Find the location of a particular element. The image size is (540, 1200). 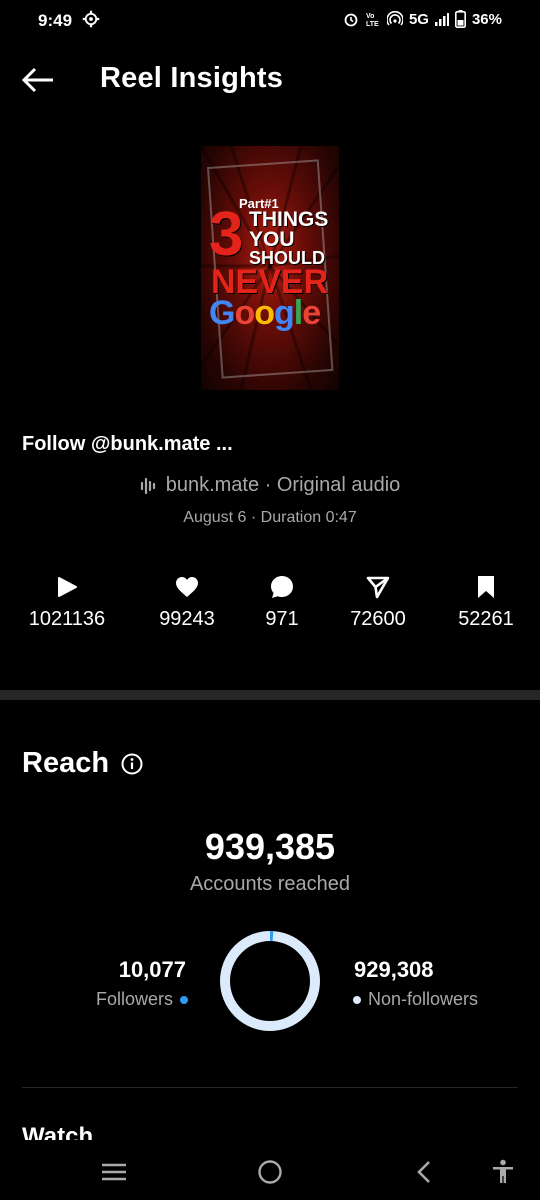

accounts-reached-value: 939,385 is located at coordinates (270, 846).